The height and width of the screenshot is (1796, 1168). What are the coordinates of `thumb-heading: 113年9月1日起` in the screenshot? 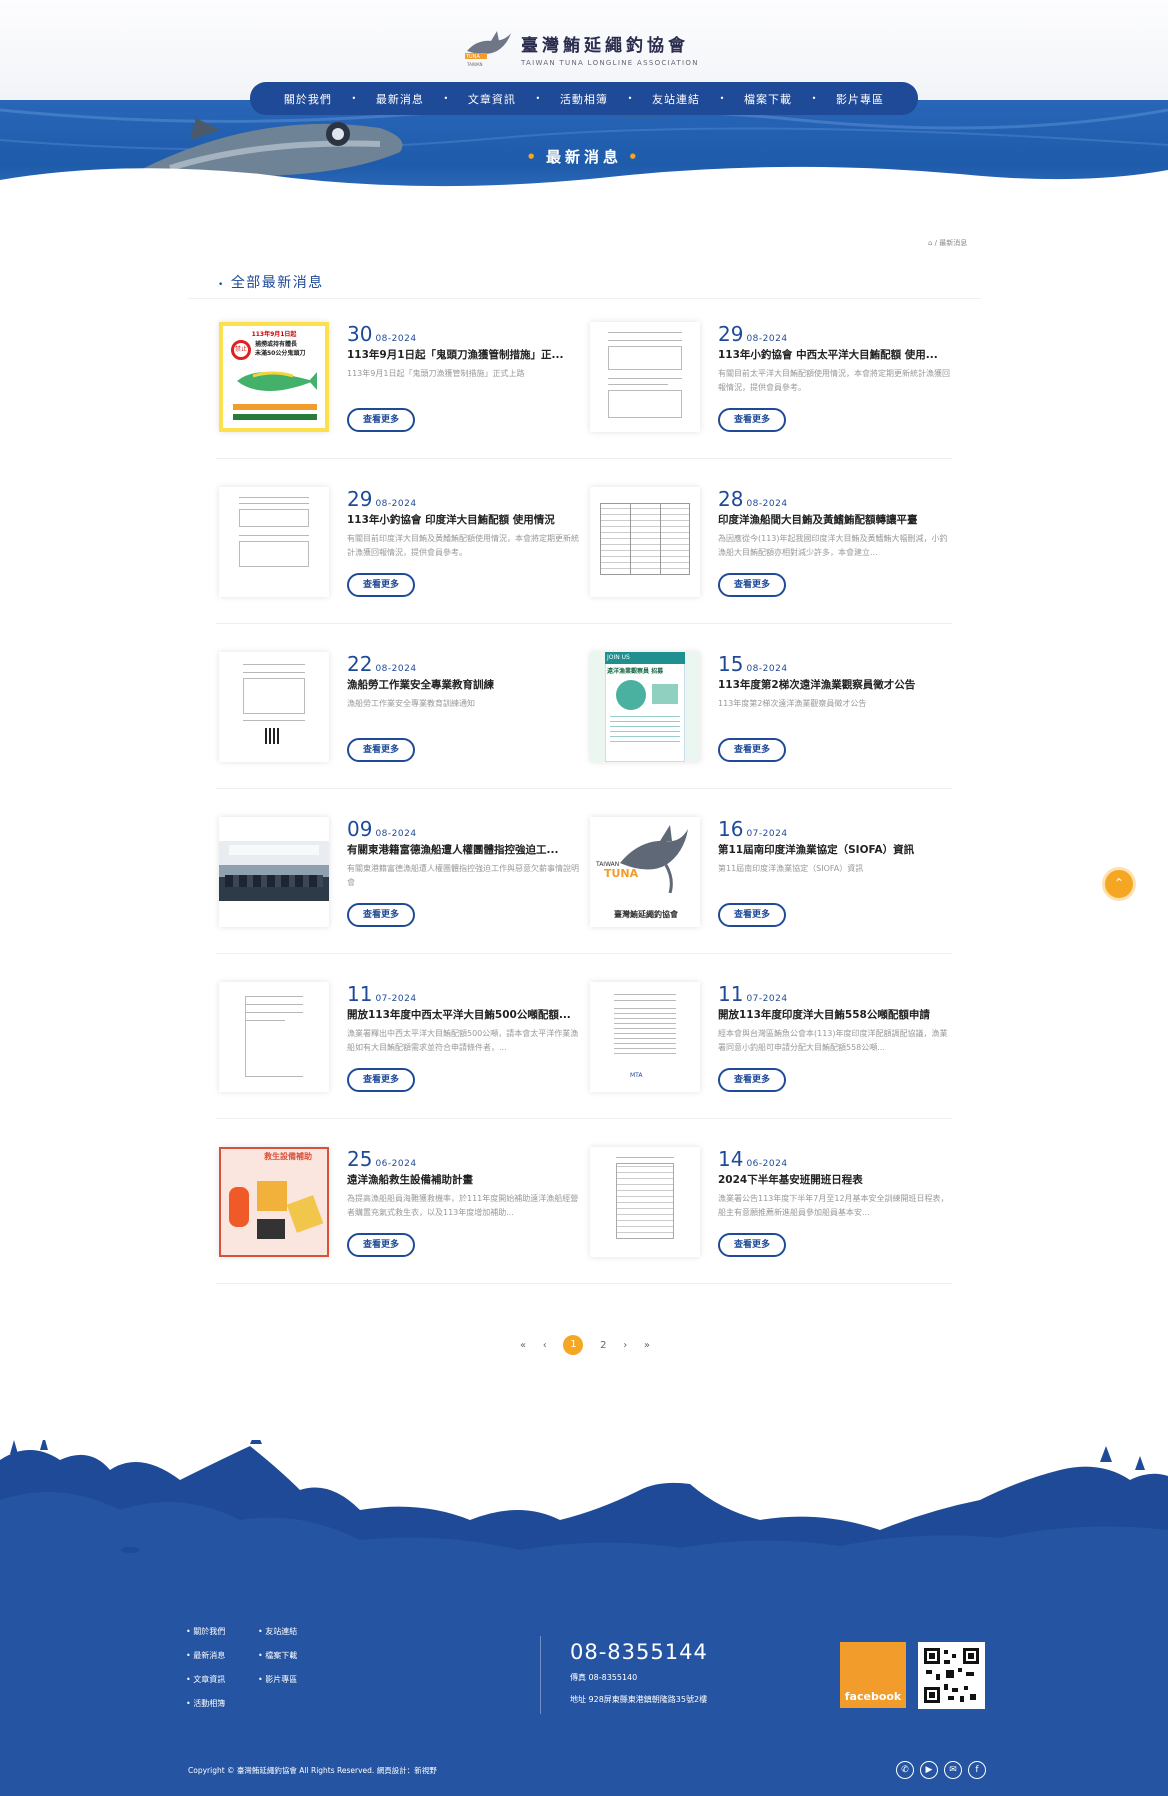 It's located at (274, 334).